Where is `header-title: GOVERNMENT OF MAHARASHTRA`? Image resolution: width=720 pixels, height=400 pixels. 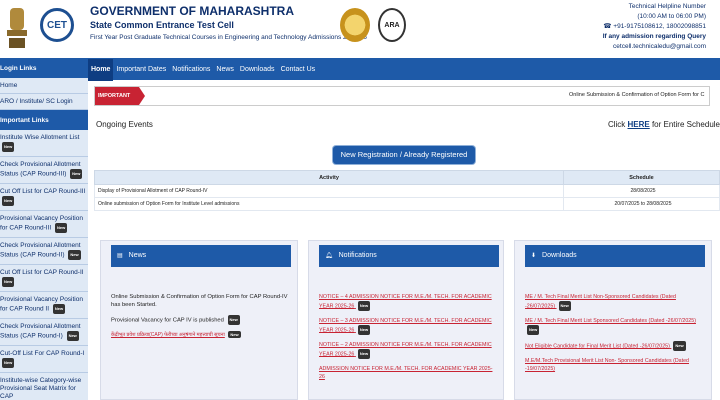
header-title: GOVERNMENT OF MAHARASHTRA is located at coordinates (192, 11).